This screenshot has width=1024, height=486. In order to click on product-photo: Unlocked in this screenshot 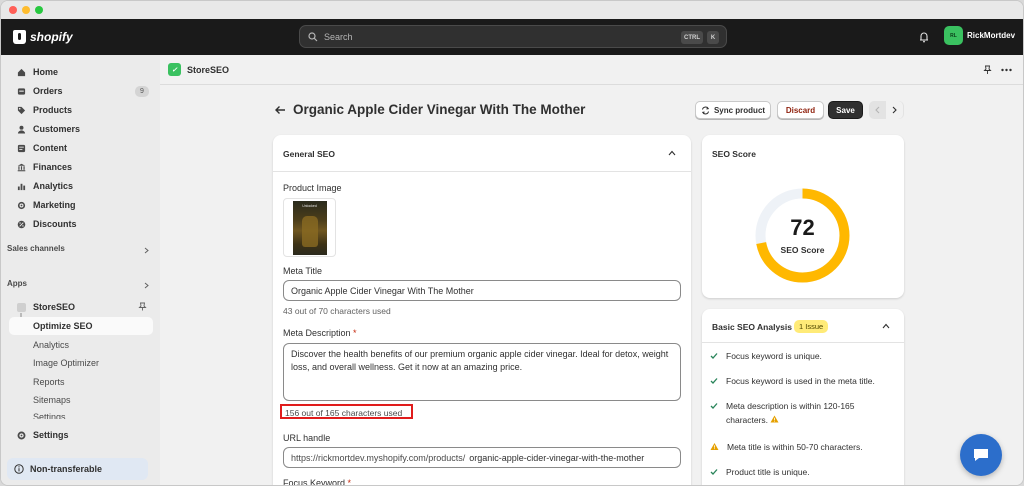, I will do `click(309, 227)`.